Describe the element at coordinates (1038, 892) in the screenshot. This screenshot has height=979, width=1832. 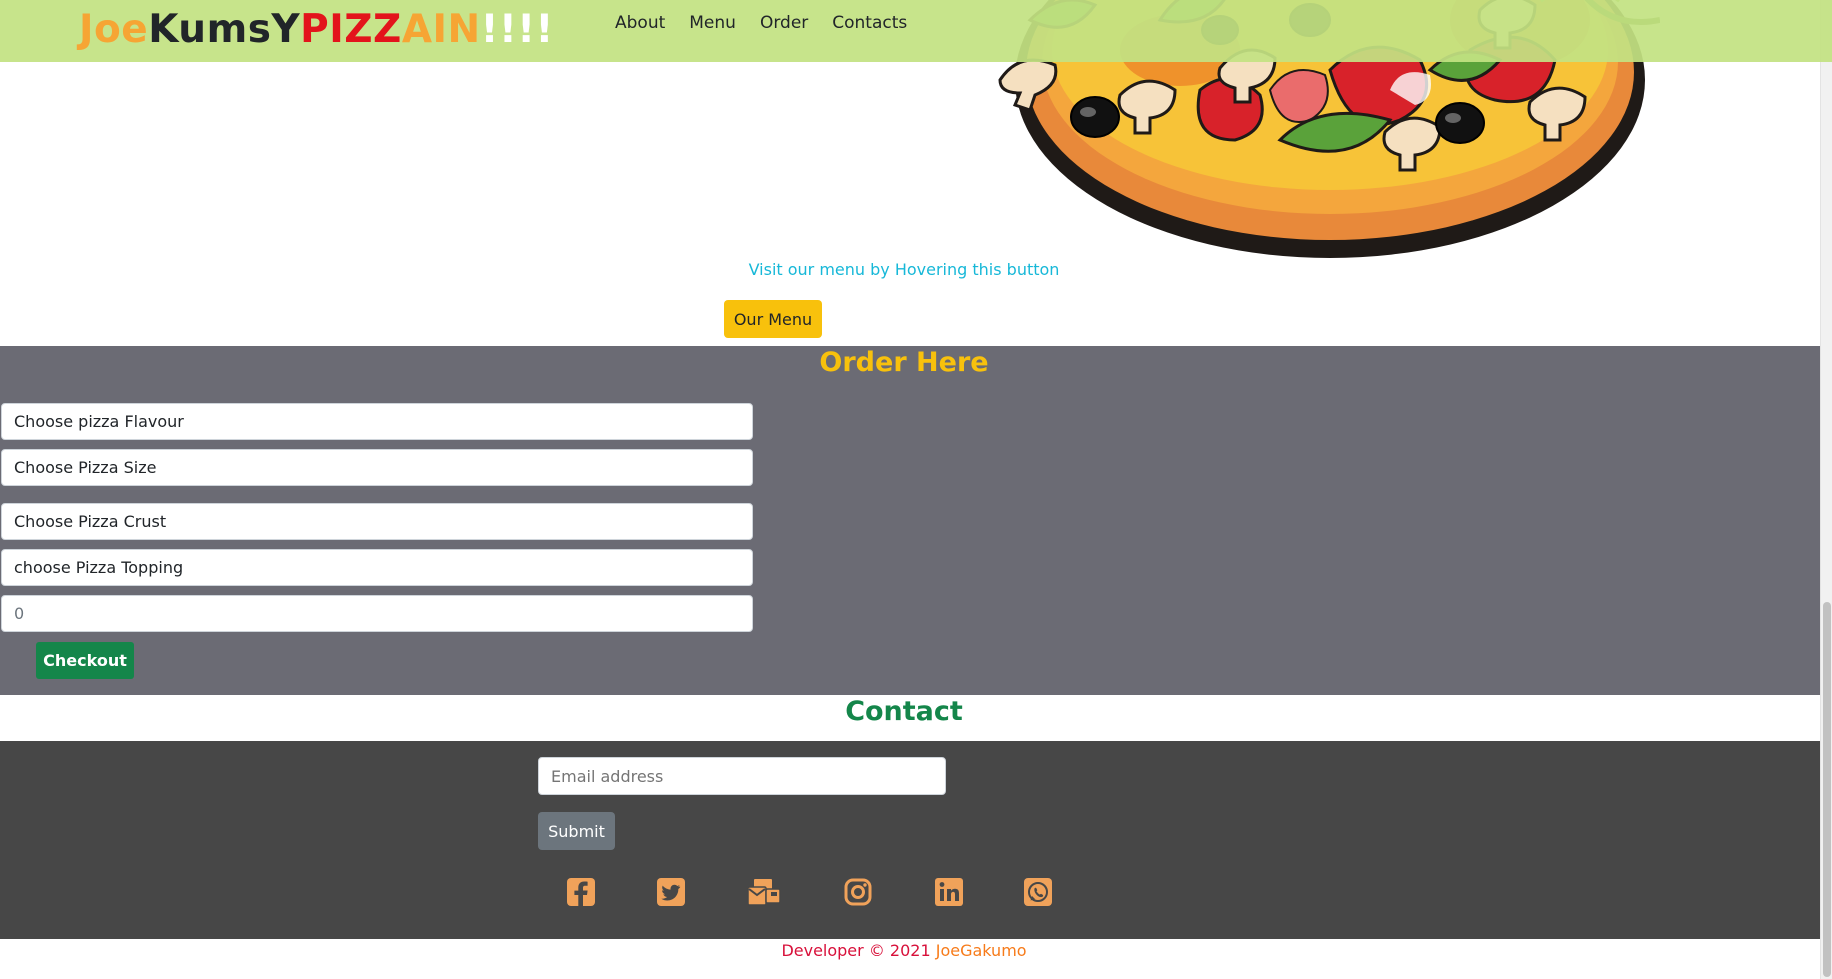
I see `whatsapp-icon` at that location.